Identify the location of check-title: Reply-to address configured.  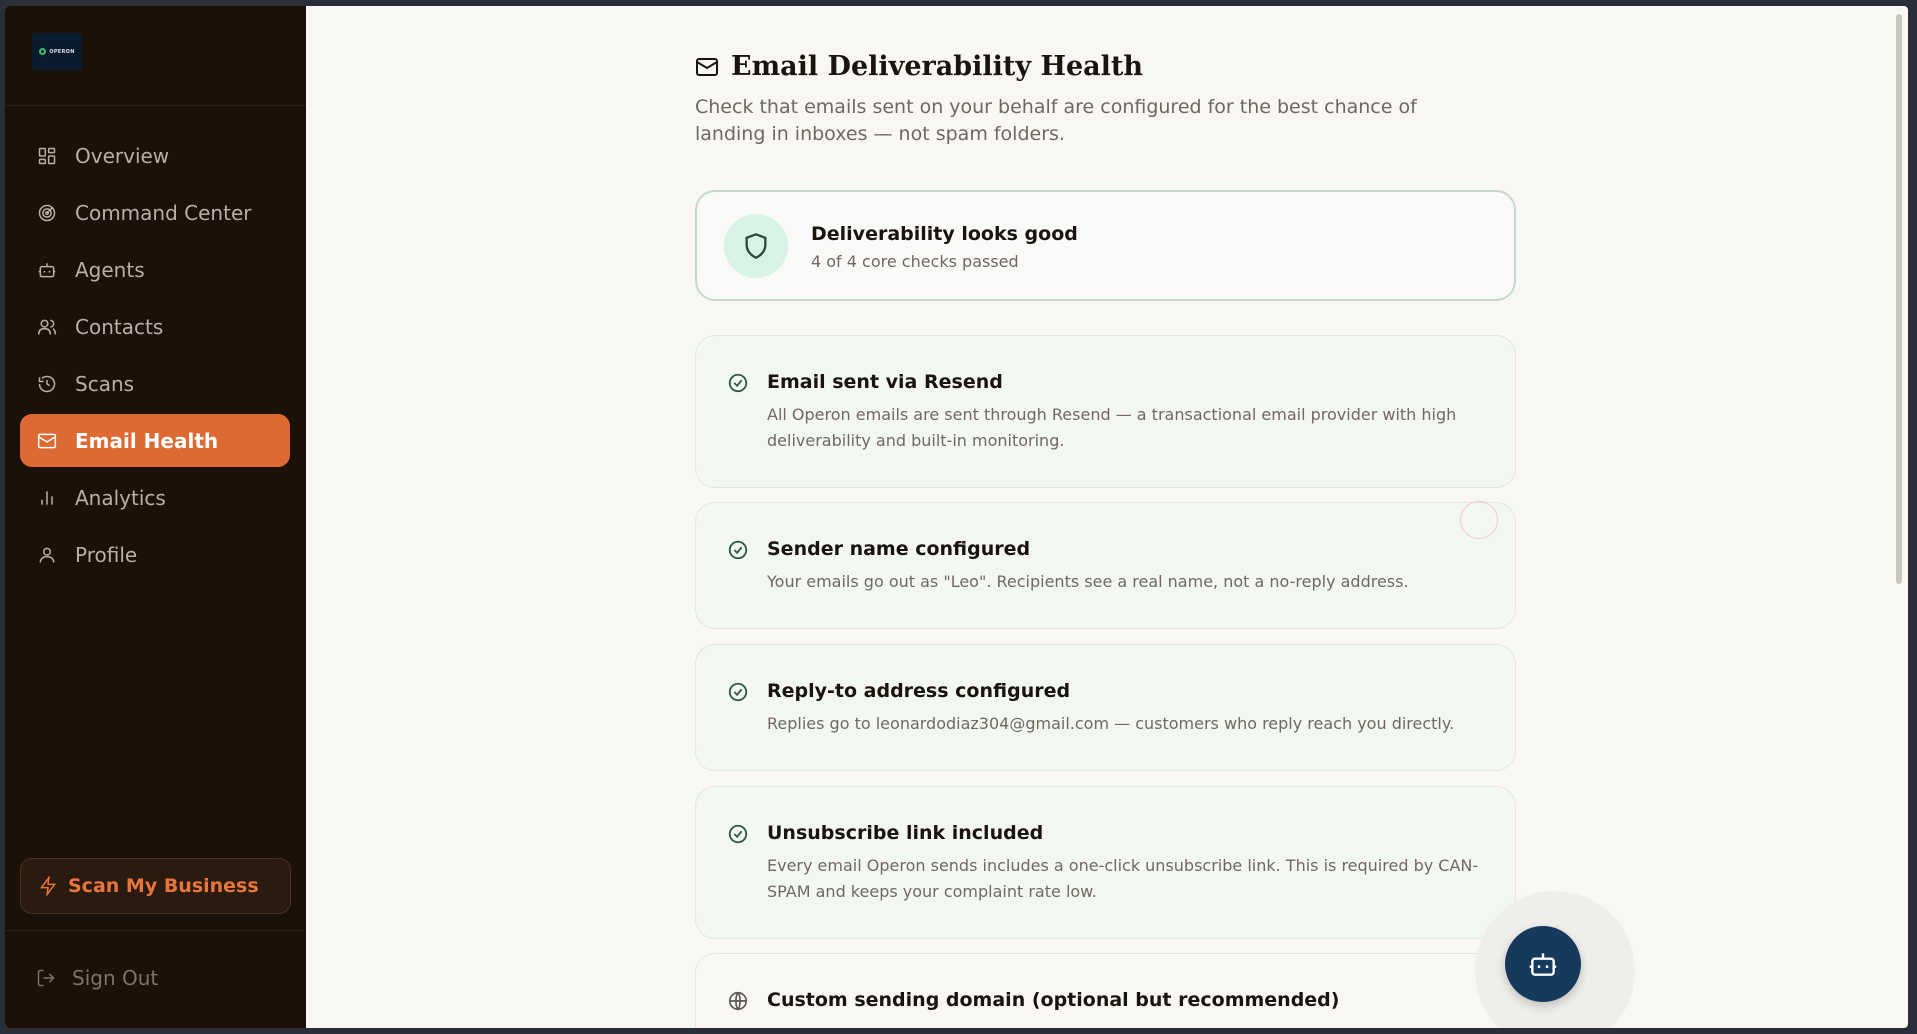
(919, 691).